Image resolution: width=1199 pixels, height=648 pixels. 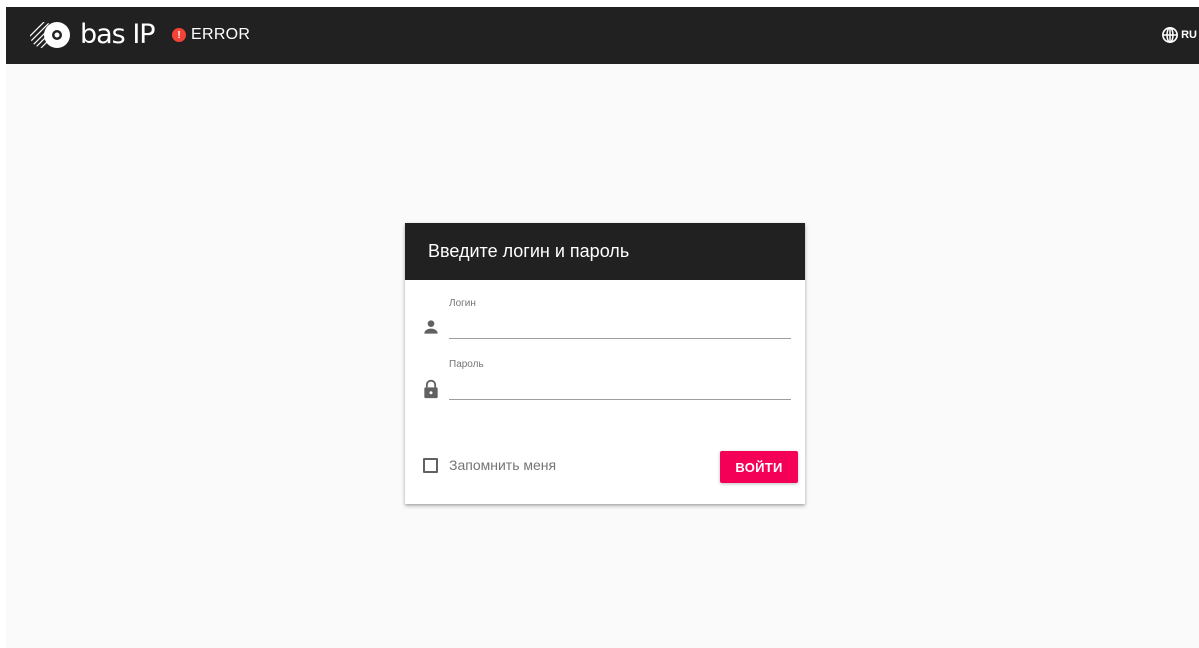 I want to click on connection-status: ! ERROR, so click(x=211, y=35).